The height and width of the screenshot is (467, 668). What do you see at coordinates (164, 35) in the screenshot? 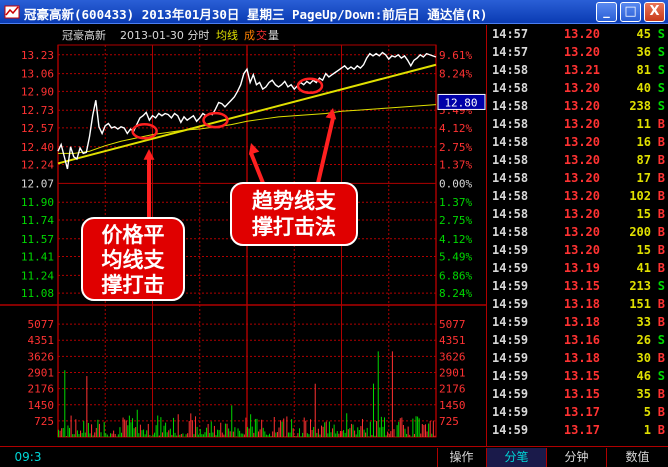
I see `chart-date-label: 2013-01-30 分时` at bounding box center [164, 35].